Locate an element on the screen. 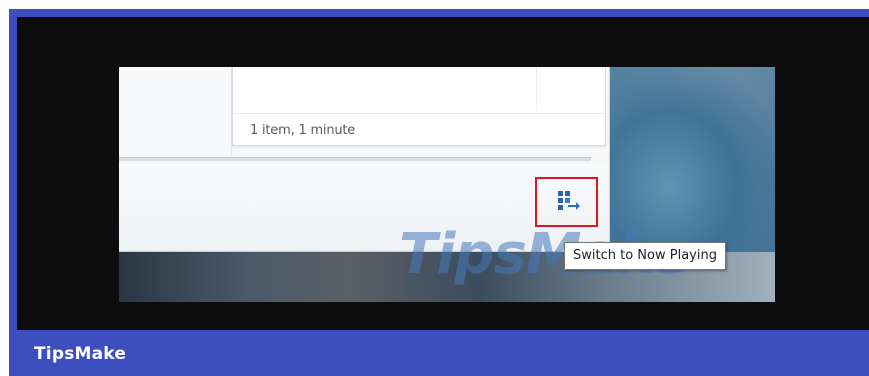  library-list-pane: 1 item, 1 minute is located at coordinates (419, 106).